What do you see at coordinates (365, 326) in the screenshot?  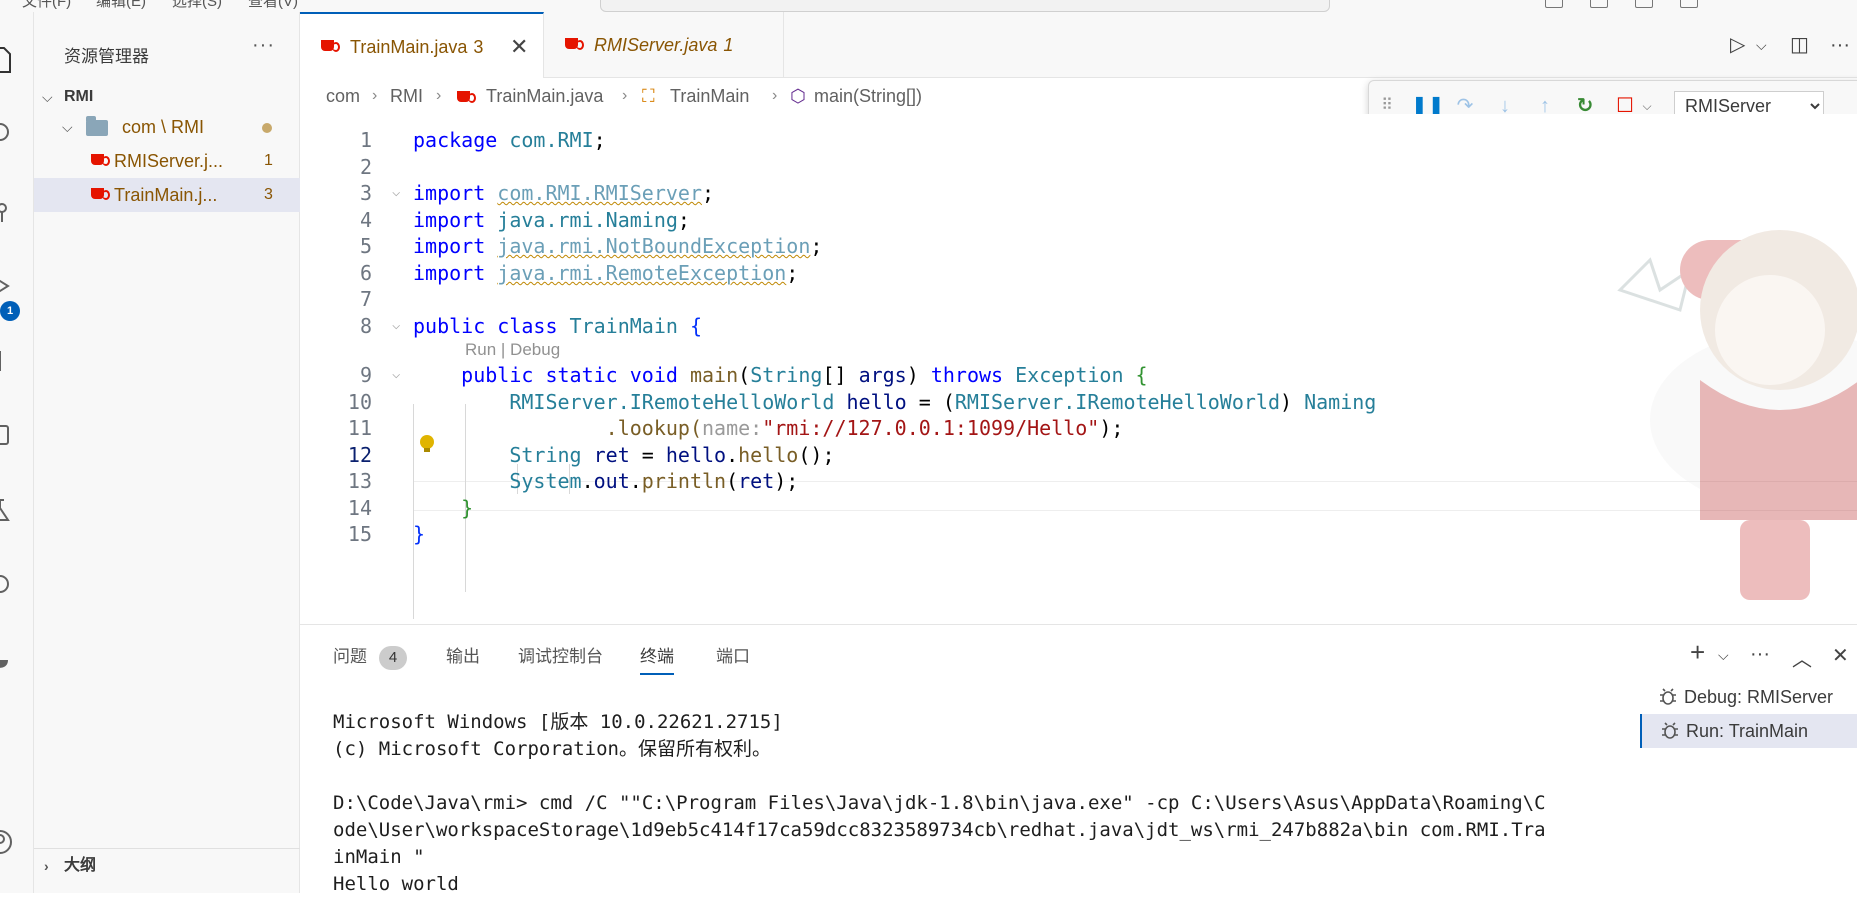 I see `line-number: 8` at bounding box center [365, 326].